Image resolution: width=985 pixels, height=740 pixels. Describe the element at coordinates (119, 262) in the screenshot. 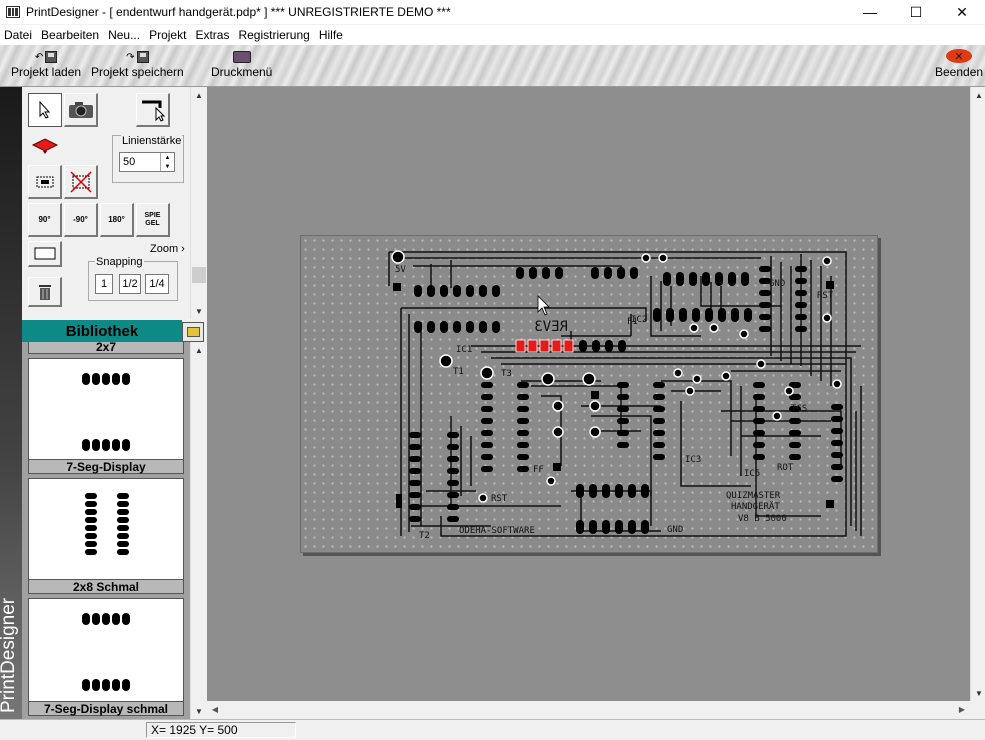

I see `snapping-label: Snapping` at that location.